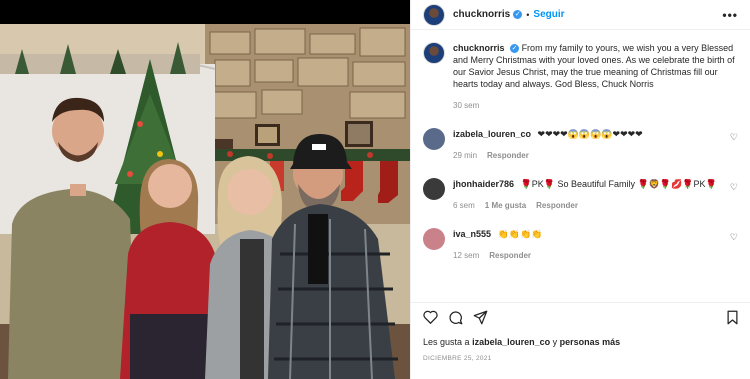  Describe the element at coordinates (446, 342) in the screenshot. I see `likes-prefix: Les gusta a` at that location.